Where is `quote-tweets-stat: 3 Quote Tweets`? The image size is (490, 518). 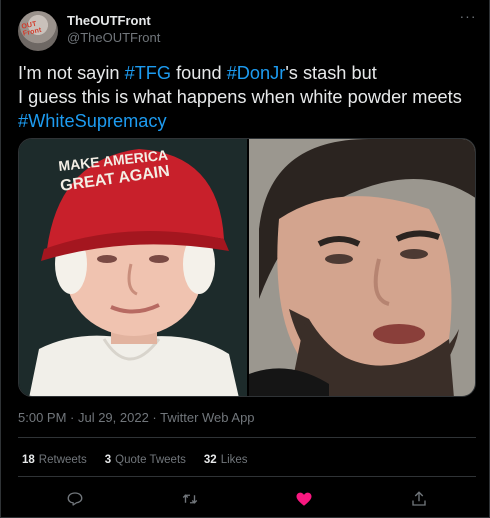 quote-tweets-stat: 3 Quote Tweets is located at coordinates (145, 460).